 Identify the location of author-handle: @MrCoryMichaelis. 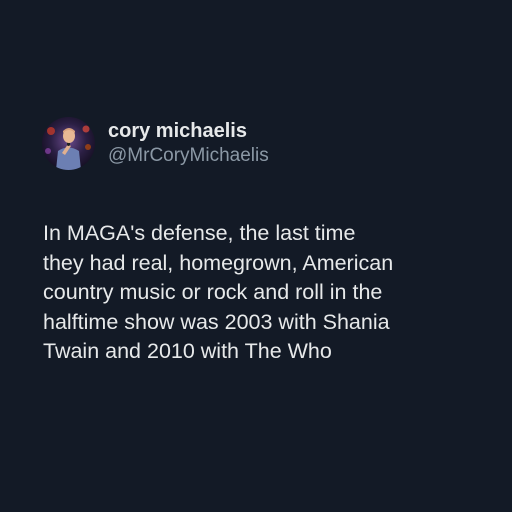
(188, 156).